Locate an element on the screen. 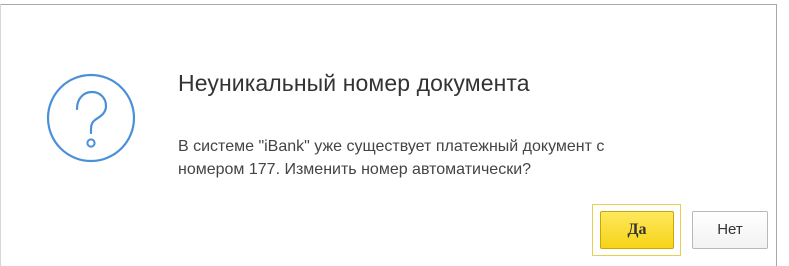  dialog-left-border is located at coordinates (0, 135).